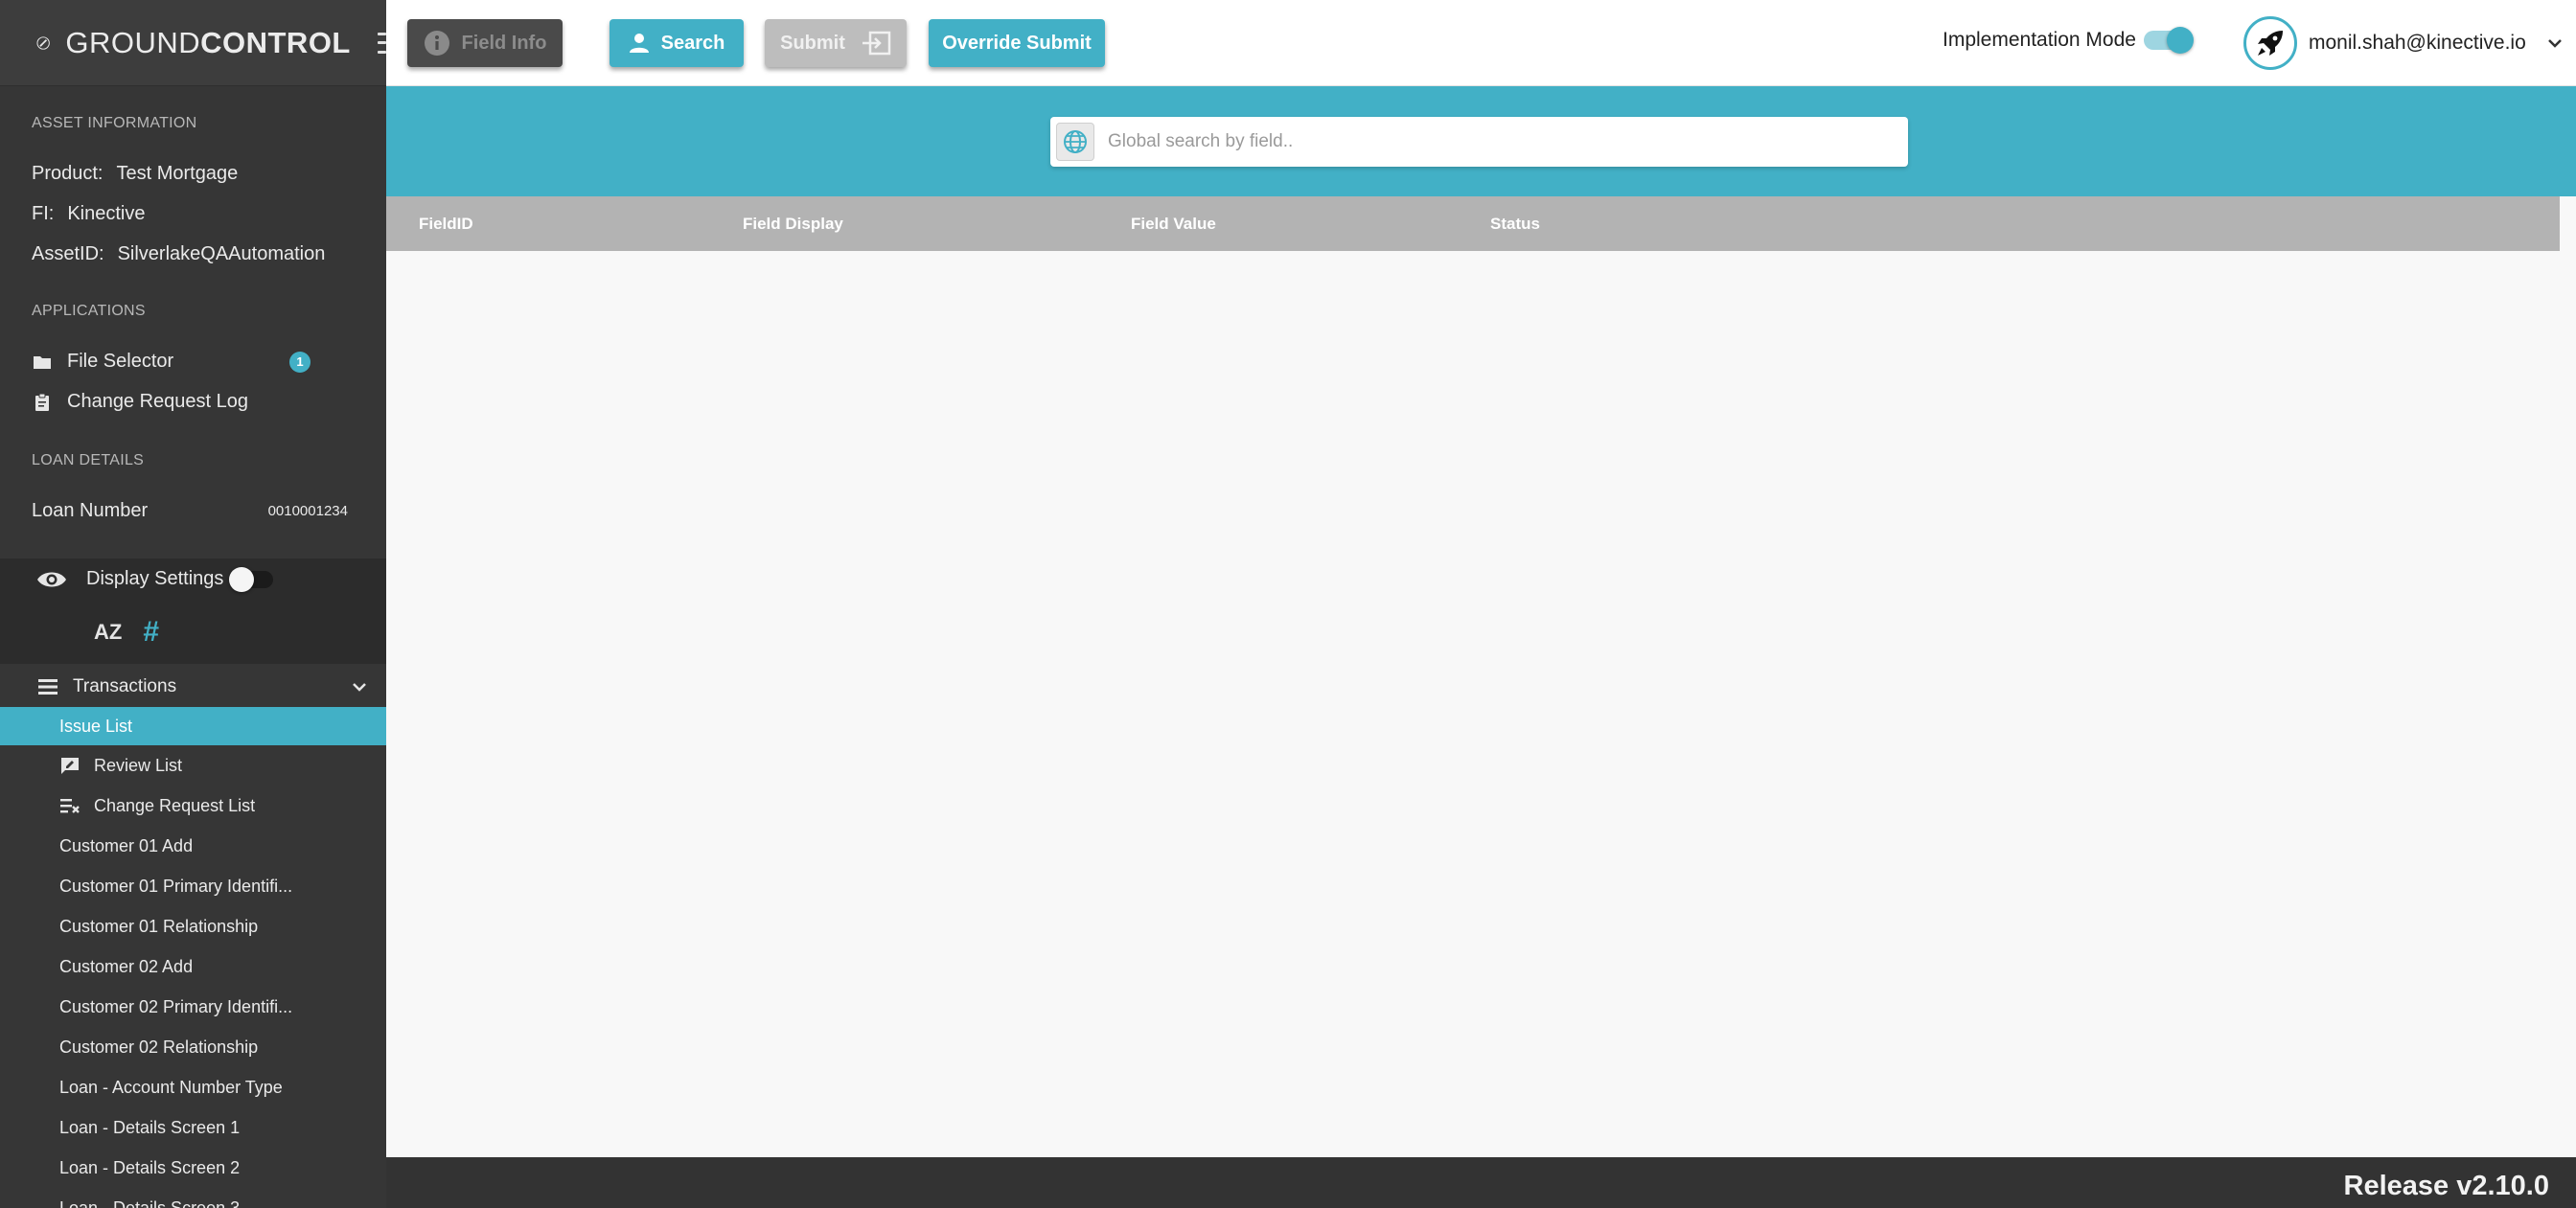 The width and height of the screenshot is (2576, 1208). What do you see at coordinates (2068, 41) in the screenshot?
I see `implementation-mode: Implementation Mode` at bounding box center [2068, 41].